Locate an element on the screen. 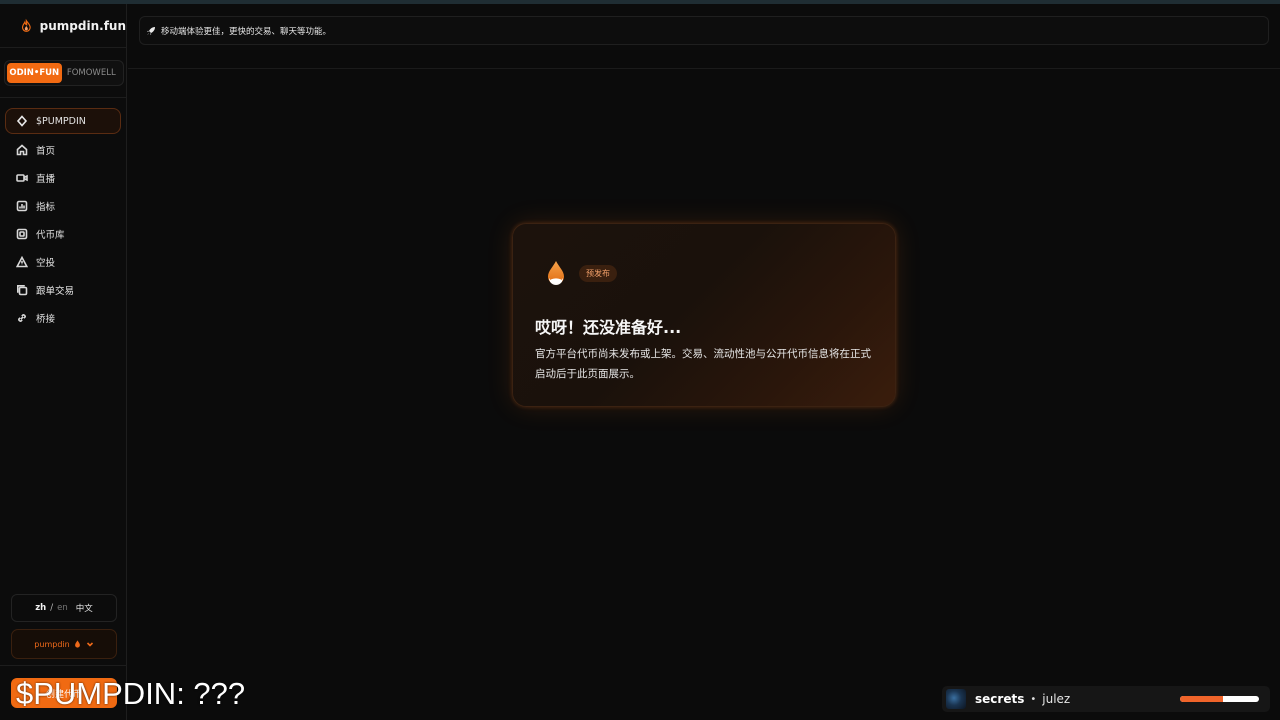 This screenshot has height=720, width=1280. language-current: zh is located at coordinates (40, 608).